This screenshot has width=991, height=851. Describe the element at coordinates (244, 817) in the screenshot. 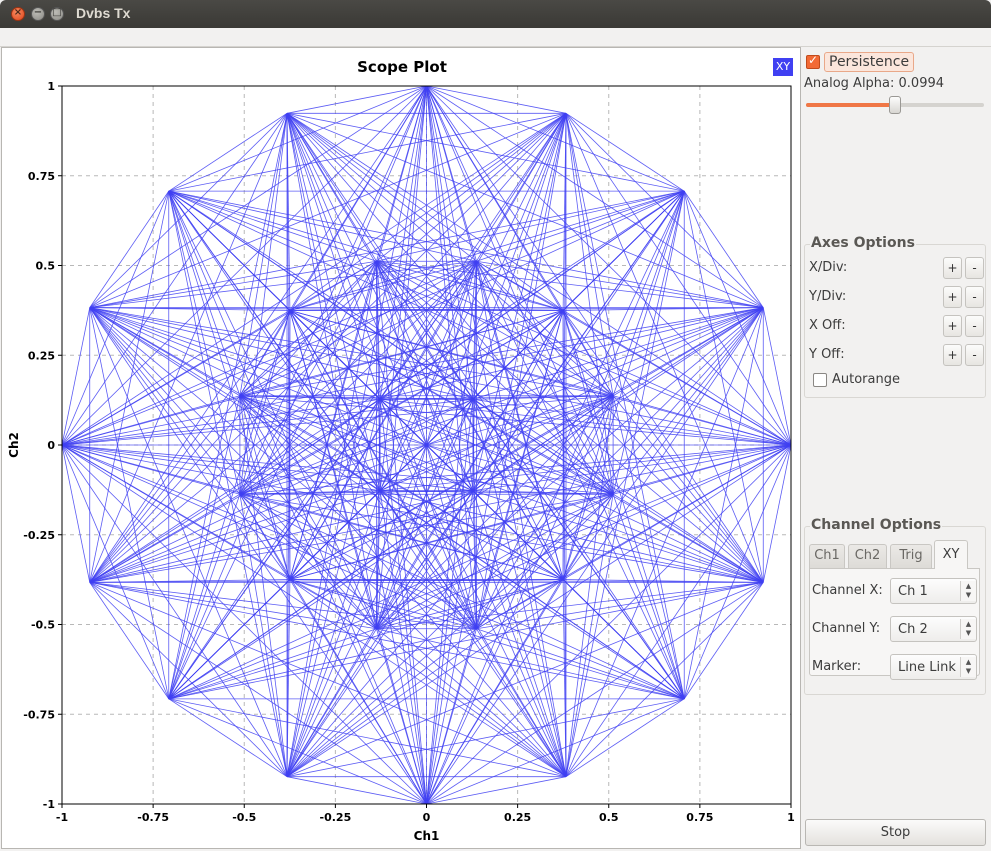

I see `x-tick-label: -0.5` at that location.